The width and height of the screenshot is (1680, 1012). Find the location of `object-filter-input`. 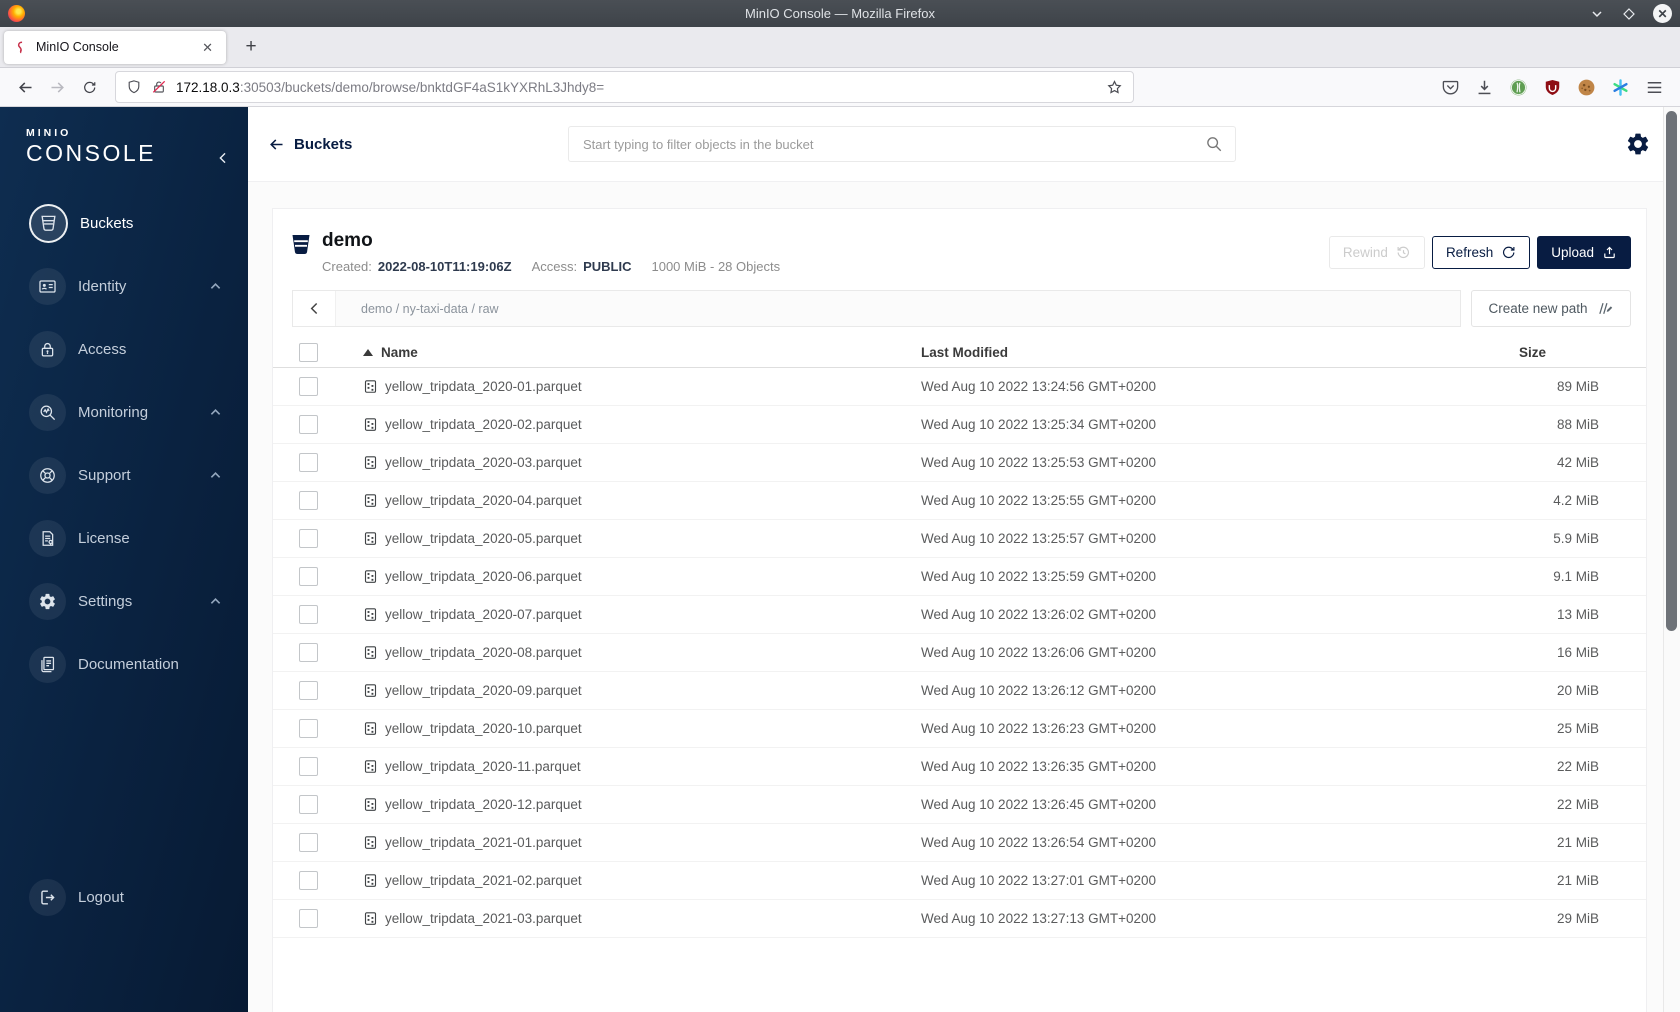

object-filter-input is located at coordinates (893, 144).